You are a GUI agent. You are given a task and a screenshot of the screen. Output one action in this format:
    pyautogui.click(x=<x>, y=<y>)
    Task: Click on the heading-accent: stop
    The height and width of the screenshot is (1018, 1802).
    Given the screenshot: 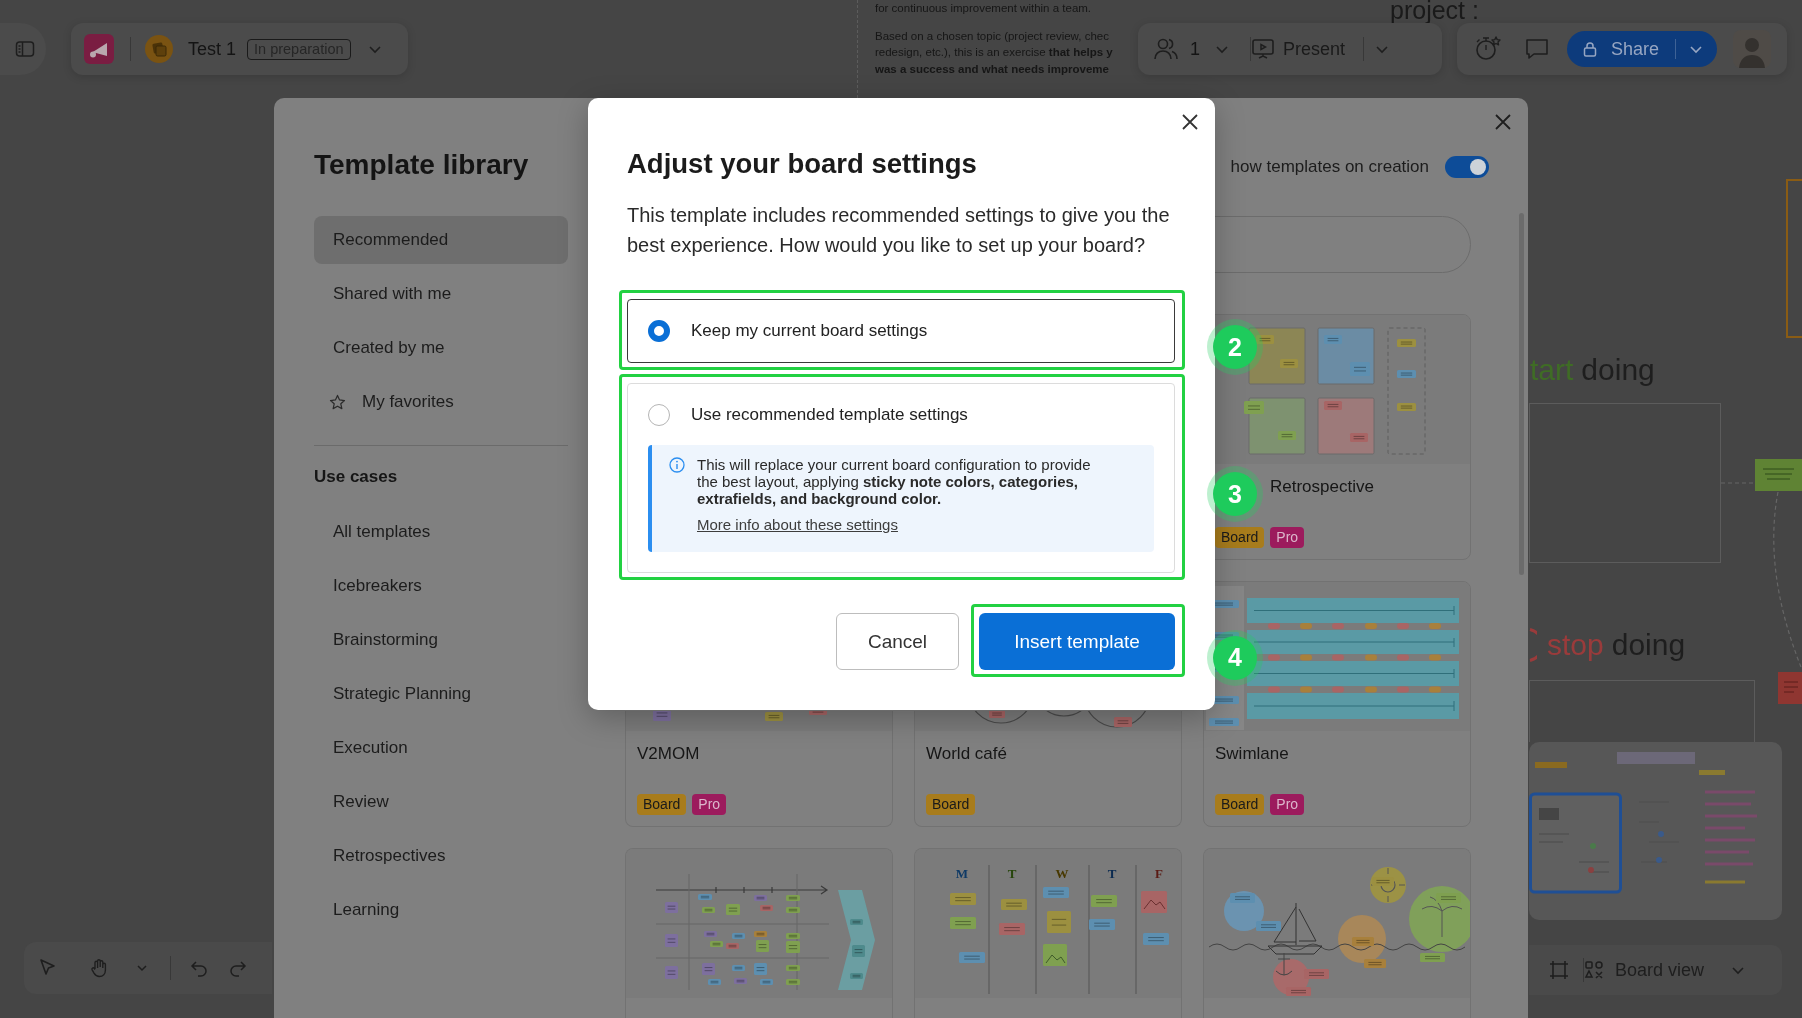 What is the action you would take?
    pyautogui.click(x=1575, y=645)
    